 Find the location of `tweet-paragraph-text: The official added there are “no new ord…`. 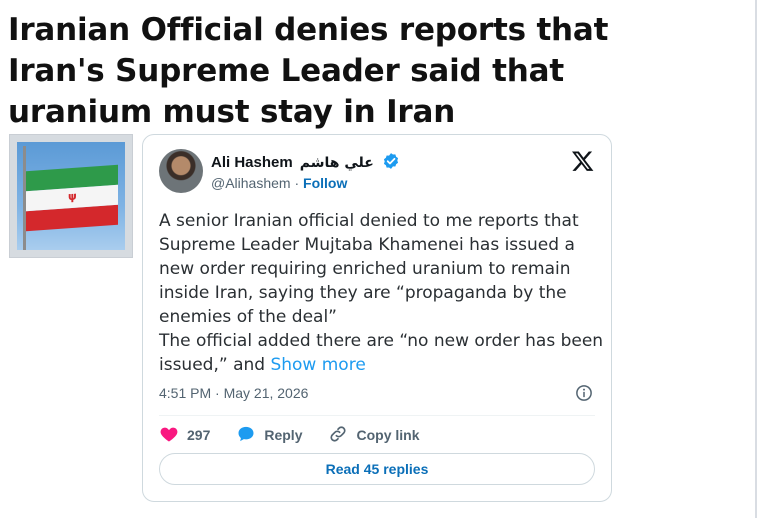

tweet-paragraph-text: The official added there are “no new ord… is located at coordinates (381, 353).